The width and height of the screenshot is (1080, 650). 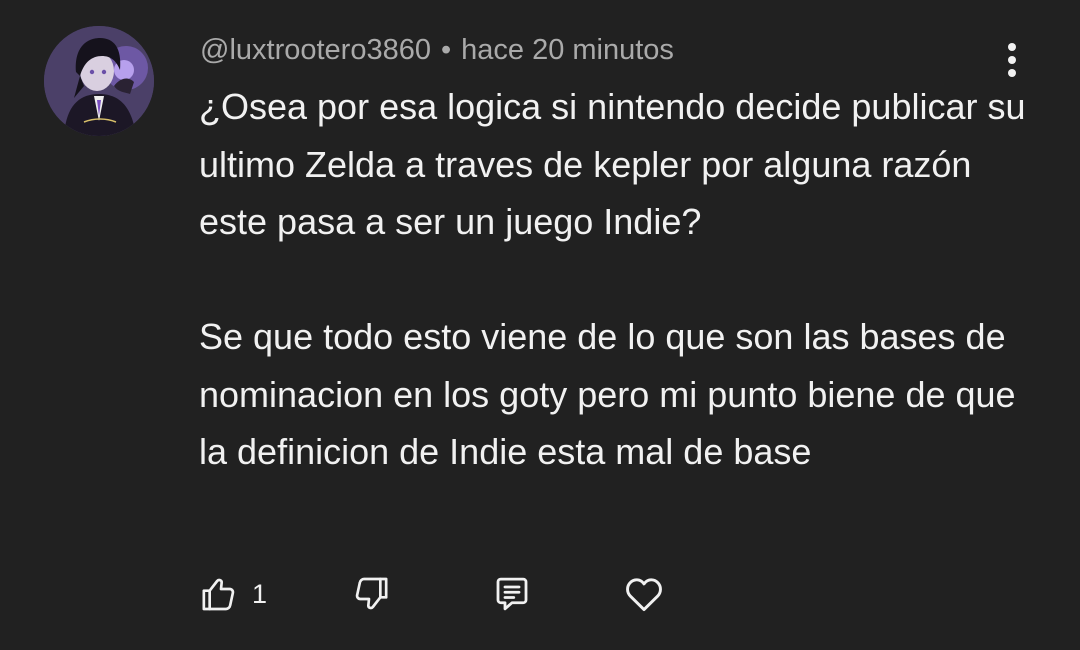 I want to click on comment-timestamp: hace 20 minutos, so click(x=567, y=50).